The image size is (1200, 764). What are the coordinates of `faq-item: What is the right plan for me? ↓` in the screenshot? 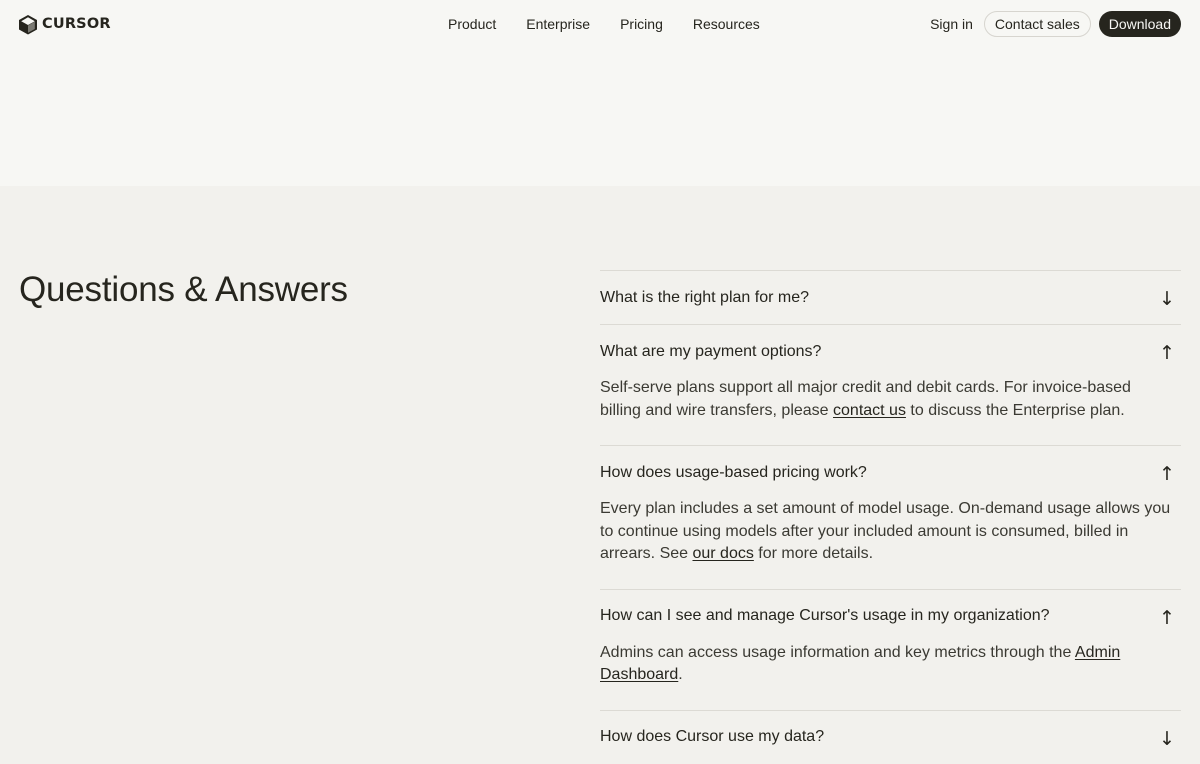 It's located at (890, 297).